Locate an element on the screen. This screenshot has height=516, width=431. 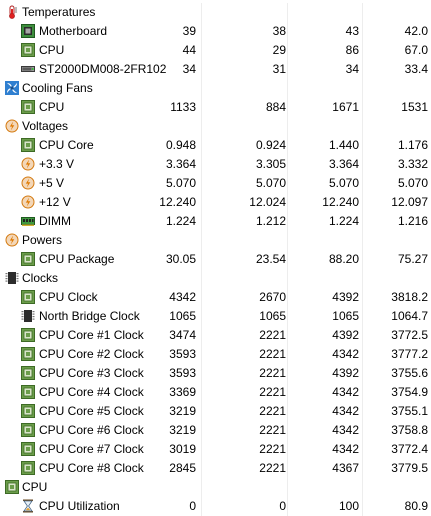
current-value: 3019 is located at coordinates (182, 449).